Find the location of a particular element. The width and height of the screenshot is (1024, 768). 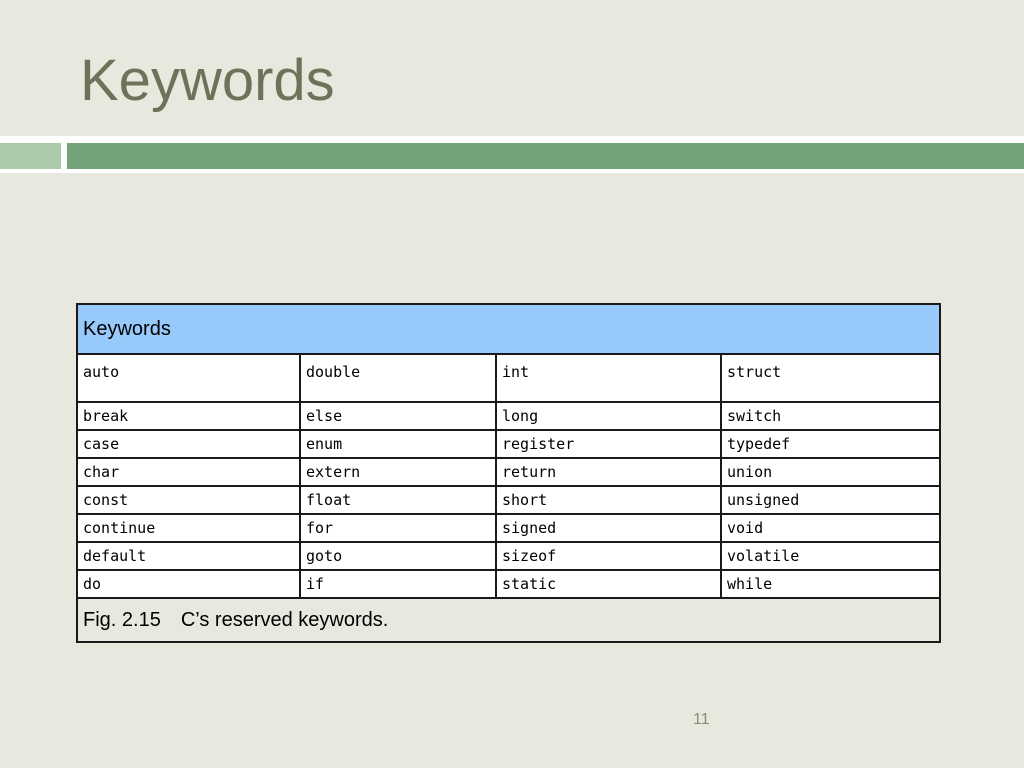

table-row: case enum register typedef is located at coordinates (508, 444).